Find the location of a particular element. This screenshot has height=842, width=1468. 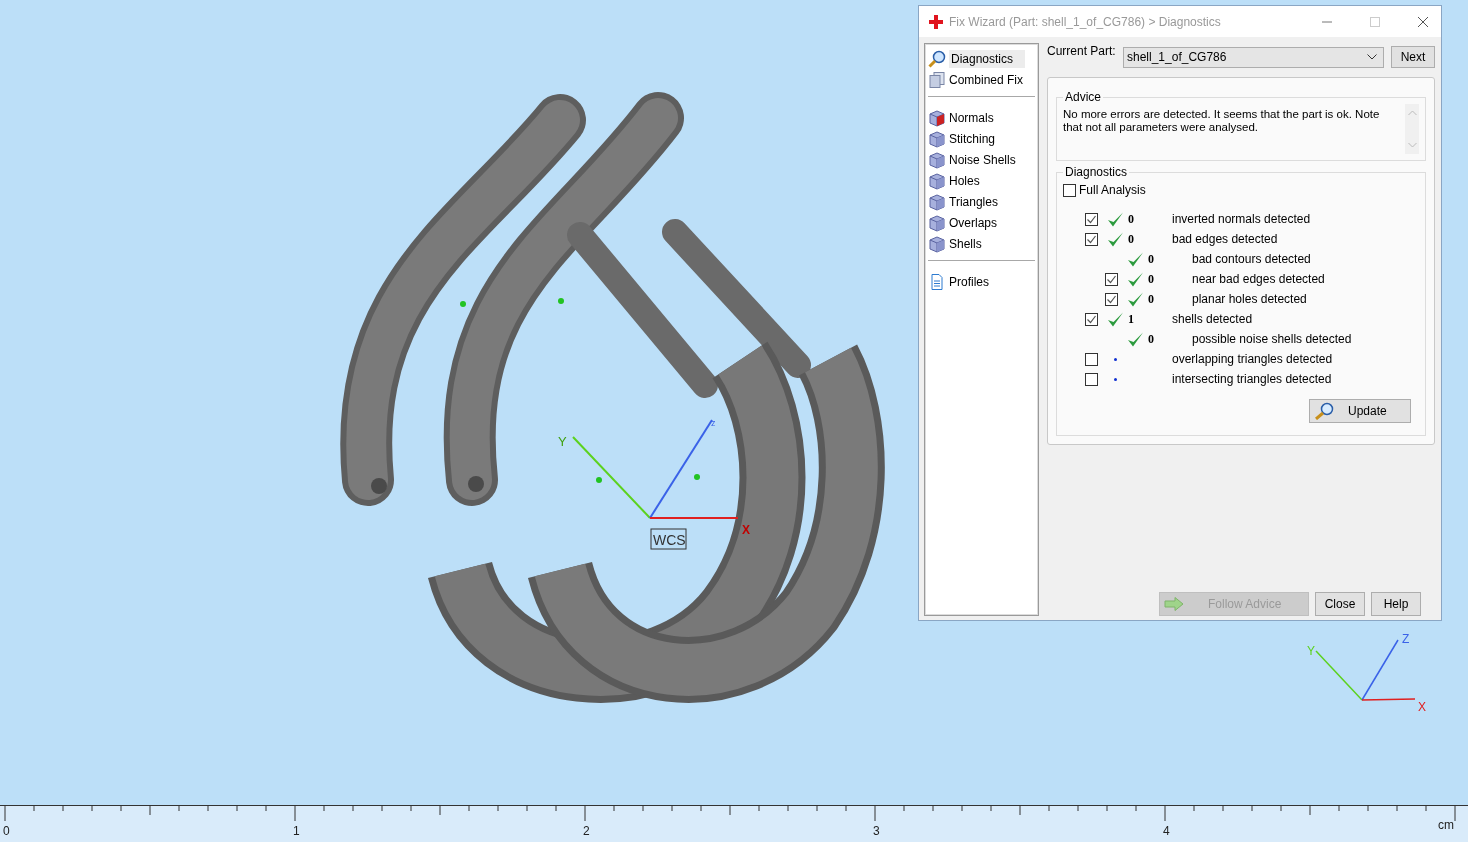

window-title: Fix Wizard (Part: shell_1_of_CG786) > Diagnostics is located at coordinates (1085, 21).